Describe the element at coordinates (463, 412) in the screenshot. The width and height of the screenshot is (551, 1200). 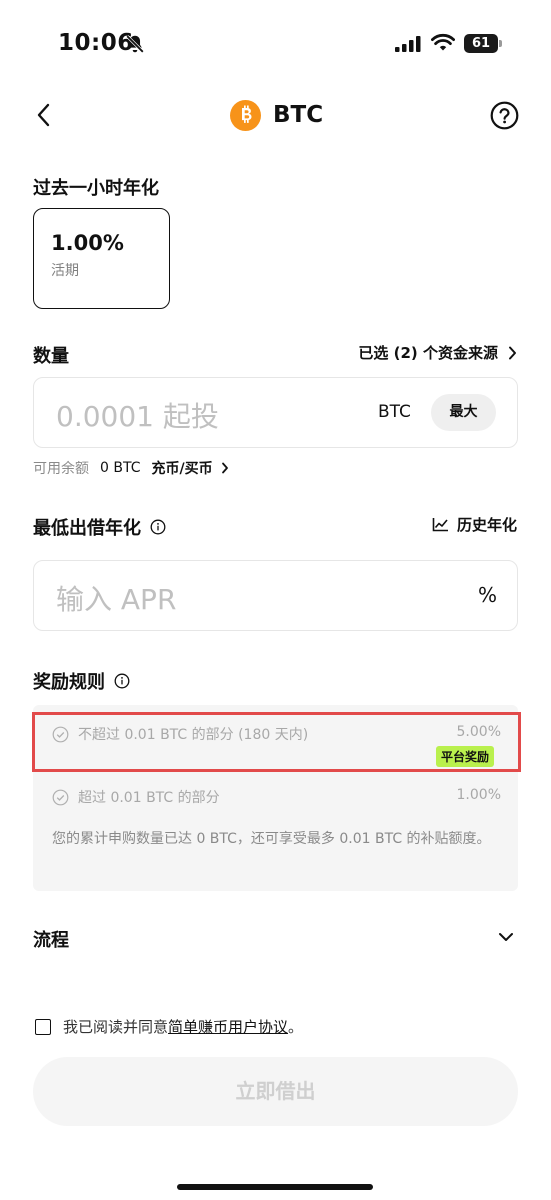
I see `max-button: 最大` at that location.